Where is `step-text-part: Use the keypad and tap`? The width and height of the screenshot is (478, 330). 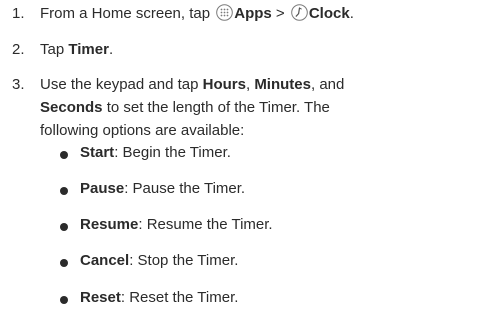 step-text-part: Use the keypad and tap is located at coordinates (121, 84).